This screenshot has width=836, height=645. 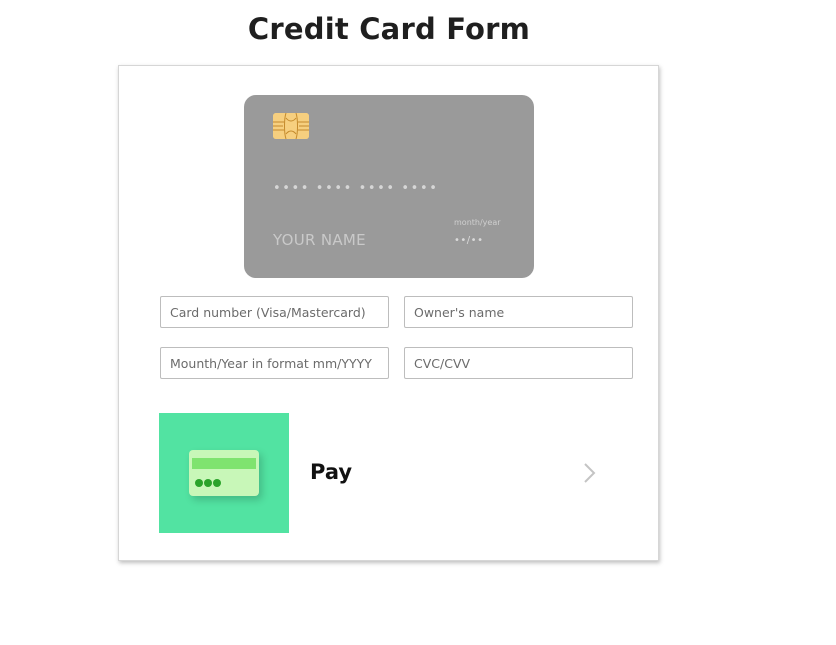 What do you see at coordinates (389, 473) in the screenshot?
I see `pay-button: Pay` at bounding box center [389, 473].